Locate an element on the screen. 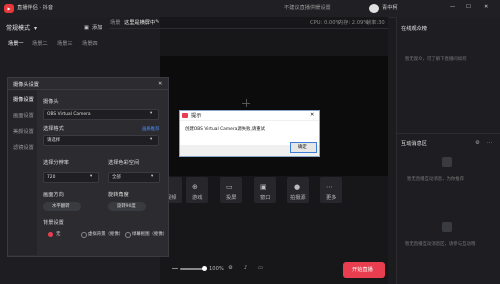 The image size is (500, 284). fps-status: 帧率:30 is located at coordinates (375, 23).